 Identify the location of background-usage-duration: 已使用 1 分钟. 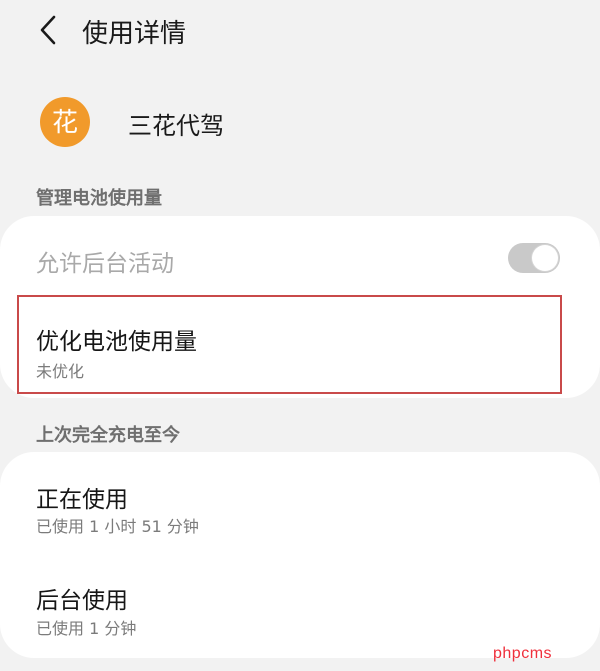
(86, 628).